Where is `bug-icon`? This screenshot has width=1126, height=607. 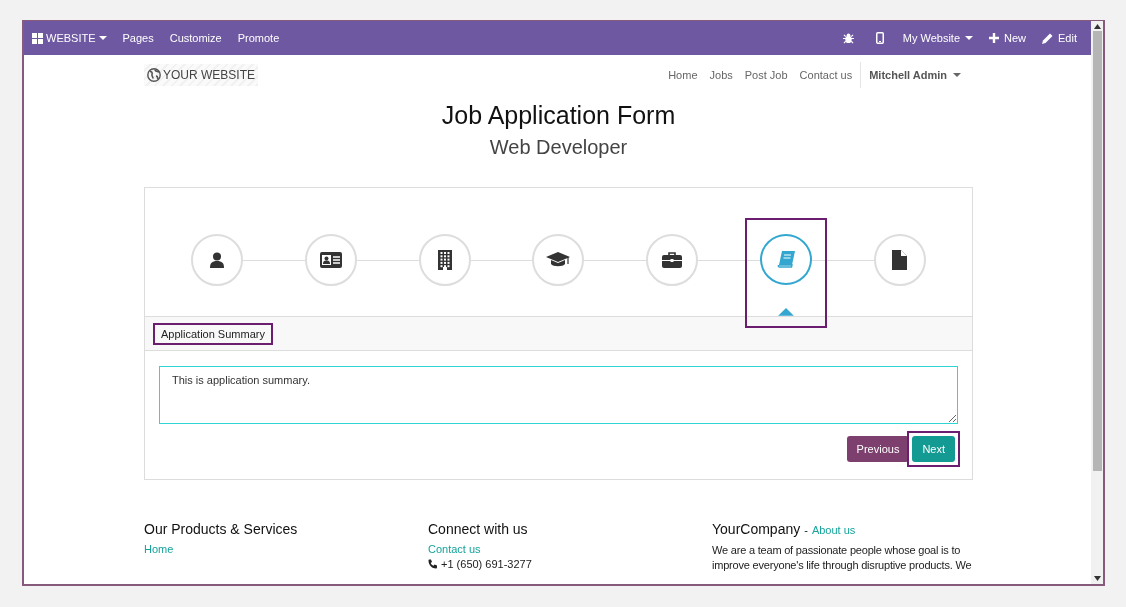
bug-icon is located at coordinates (848, 38).